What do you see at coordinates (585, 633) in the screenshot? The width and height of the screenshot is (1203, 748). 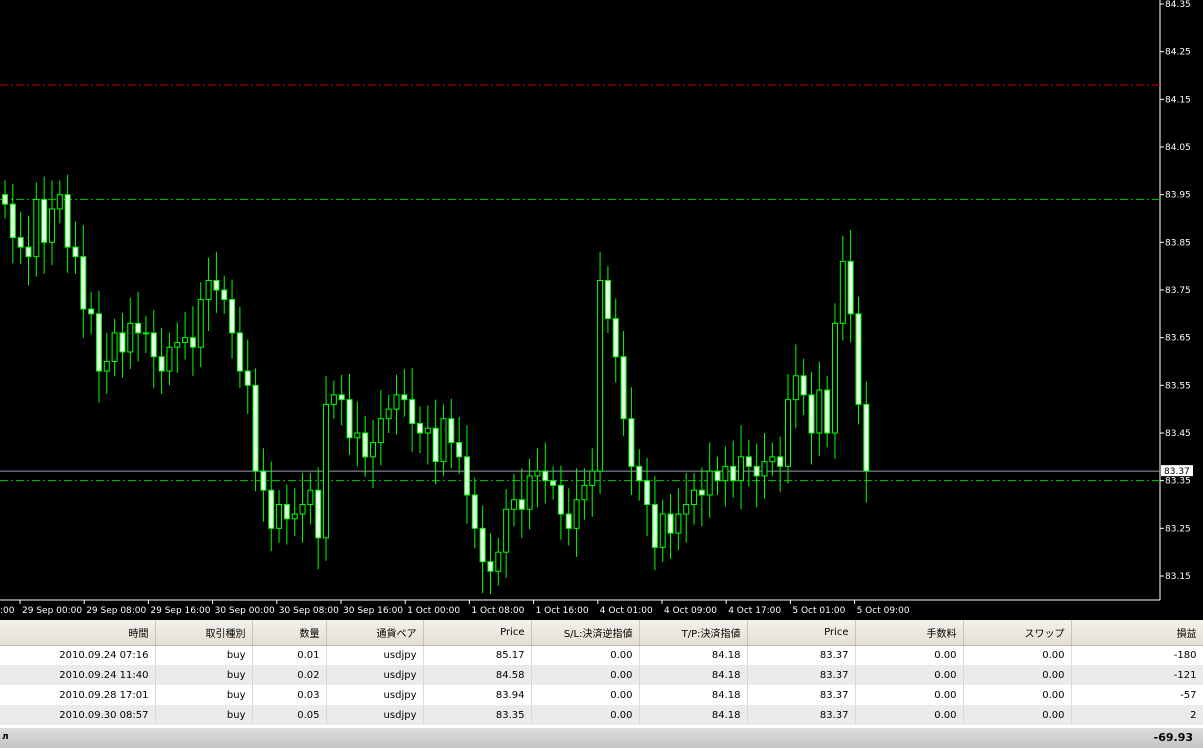 I see `col-header-stop-loss: S/L:決済逆指値` at bounding box center [585, 633].